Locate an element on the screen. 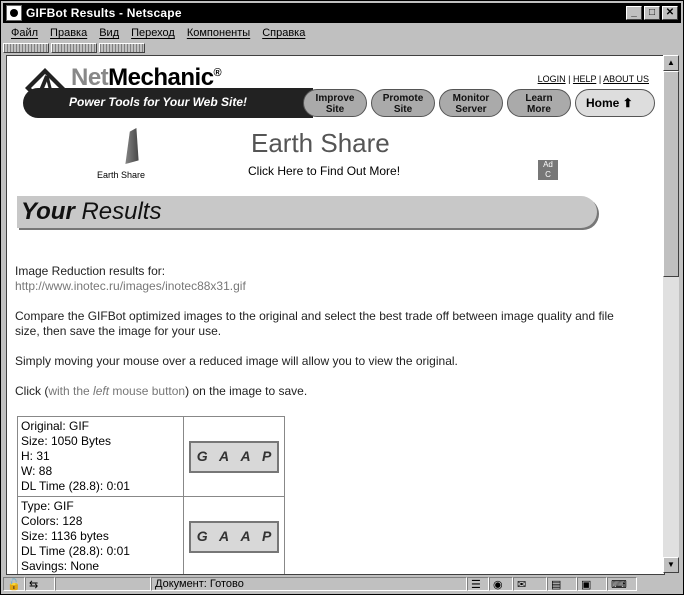 The image size is (684, 595). menu-components: Компоненты is located at coordinates (218, 33).